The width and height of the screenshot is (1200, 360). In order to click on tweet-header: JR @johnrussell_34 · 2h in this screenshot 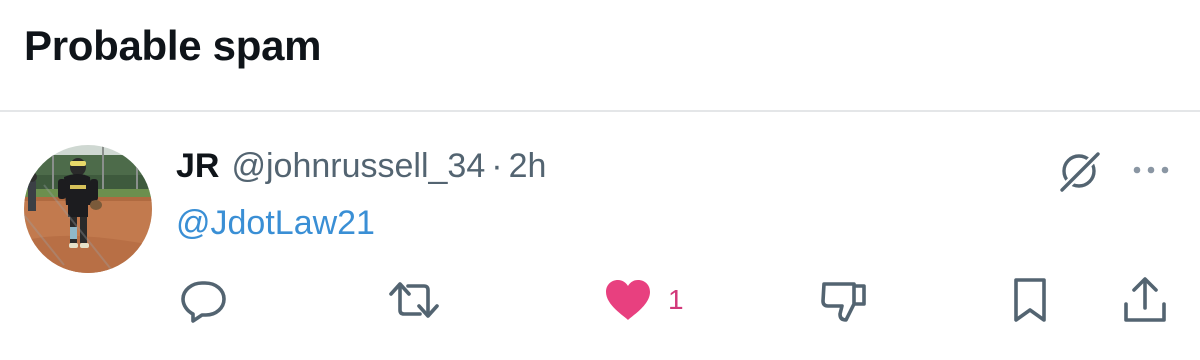, I will do `click(361, 166)`.